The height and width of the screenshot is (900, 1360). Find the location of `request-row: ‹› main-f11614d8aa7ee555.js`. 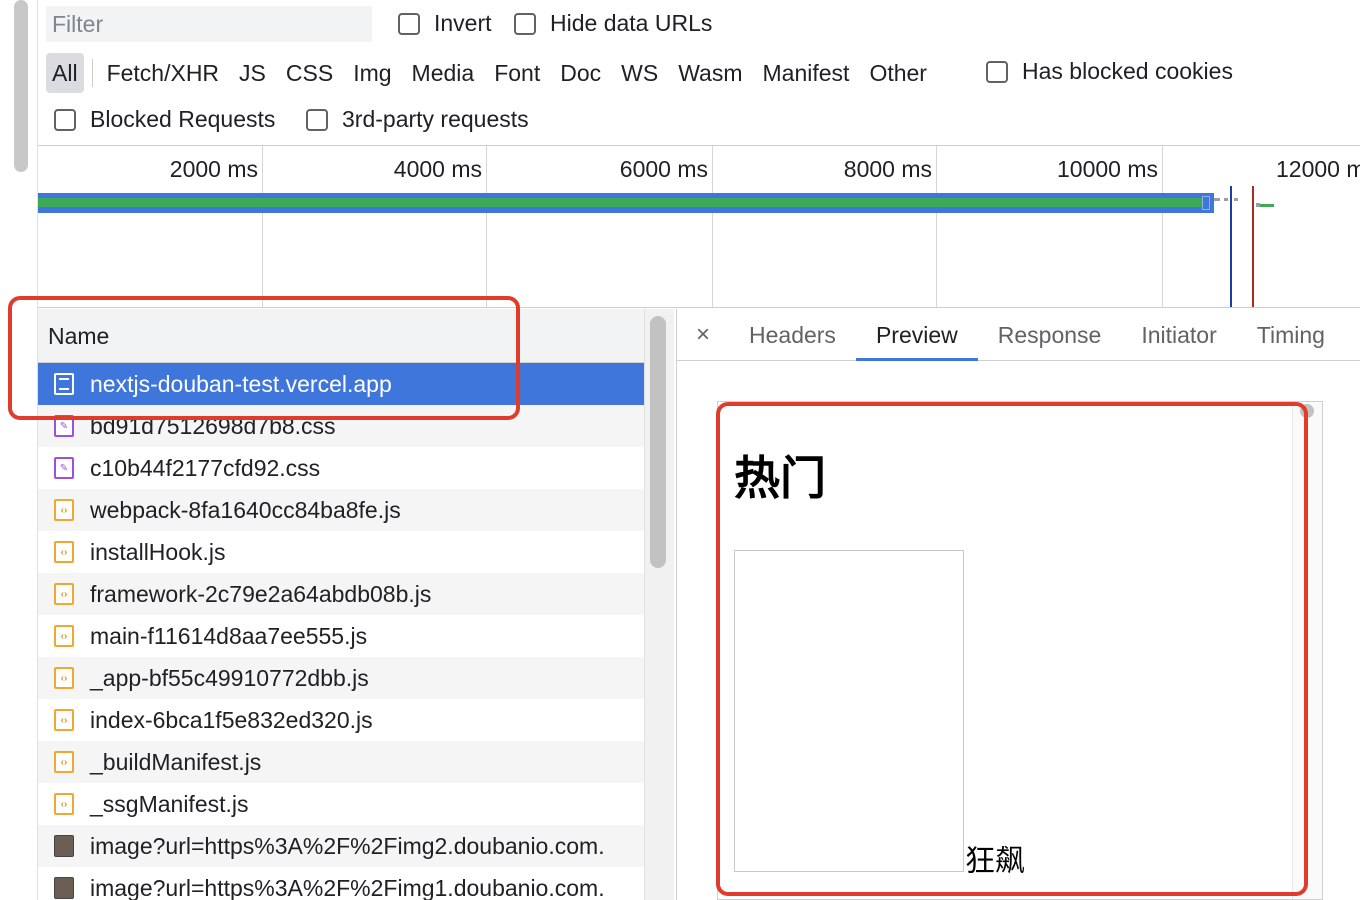

request-row: ‹› main-f11614d8aa7ee555.js is located at coordinates (341, 636).